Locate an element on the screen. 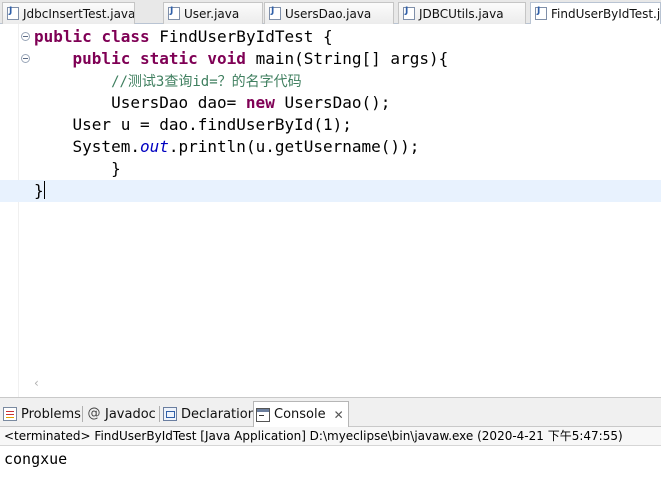 This screenshot has height=489, width=661. tab-user: User.java is located at coordinates (213, 13).